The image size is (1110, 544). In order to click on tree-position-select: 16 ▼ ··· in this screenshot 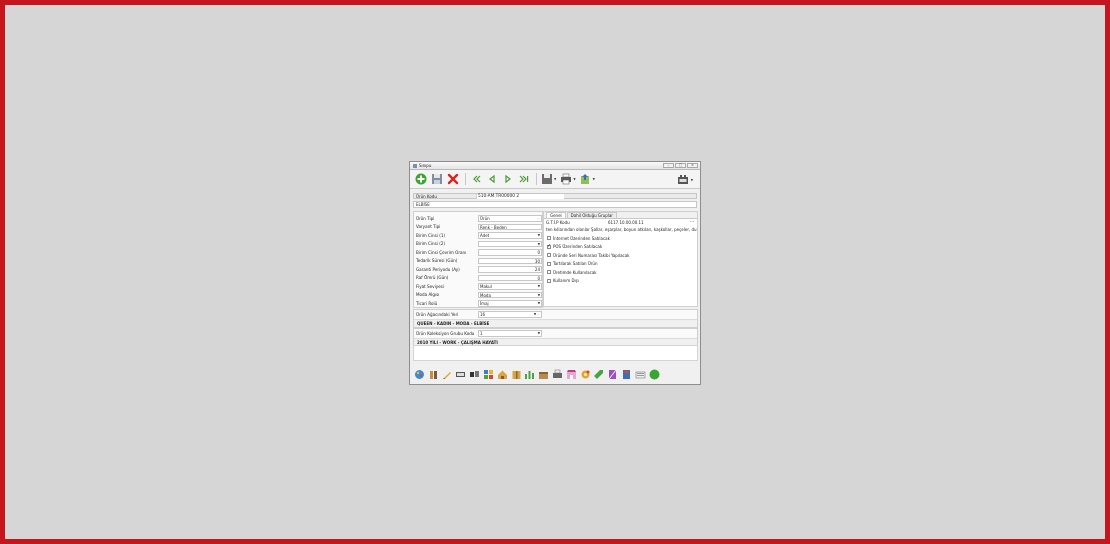, I will do `click(510, 314)`.